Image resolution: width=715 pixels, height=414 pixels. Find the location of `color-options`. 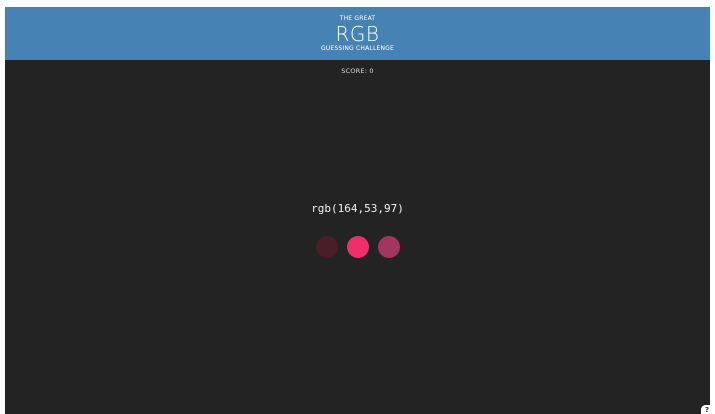

color-options is located at coordinates (357, 247).